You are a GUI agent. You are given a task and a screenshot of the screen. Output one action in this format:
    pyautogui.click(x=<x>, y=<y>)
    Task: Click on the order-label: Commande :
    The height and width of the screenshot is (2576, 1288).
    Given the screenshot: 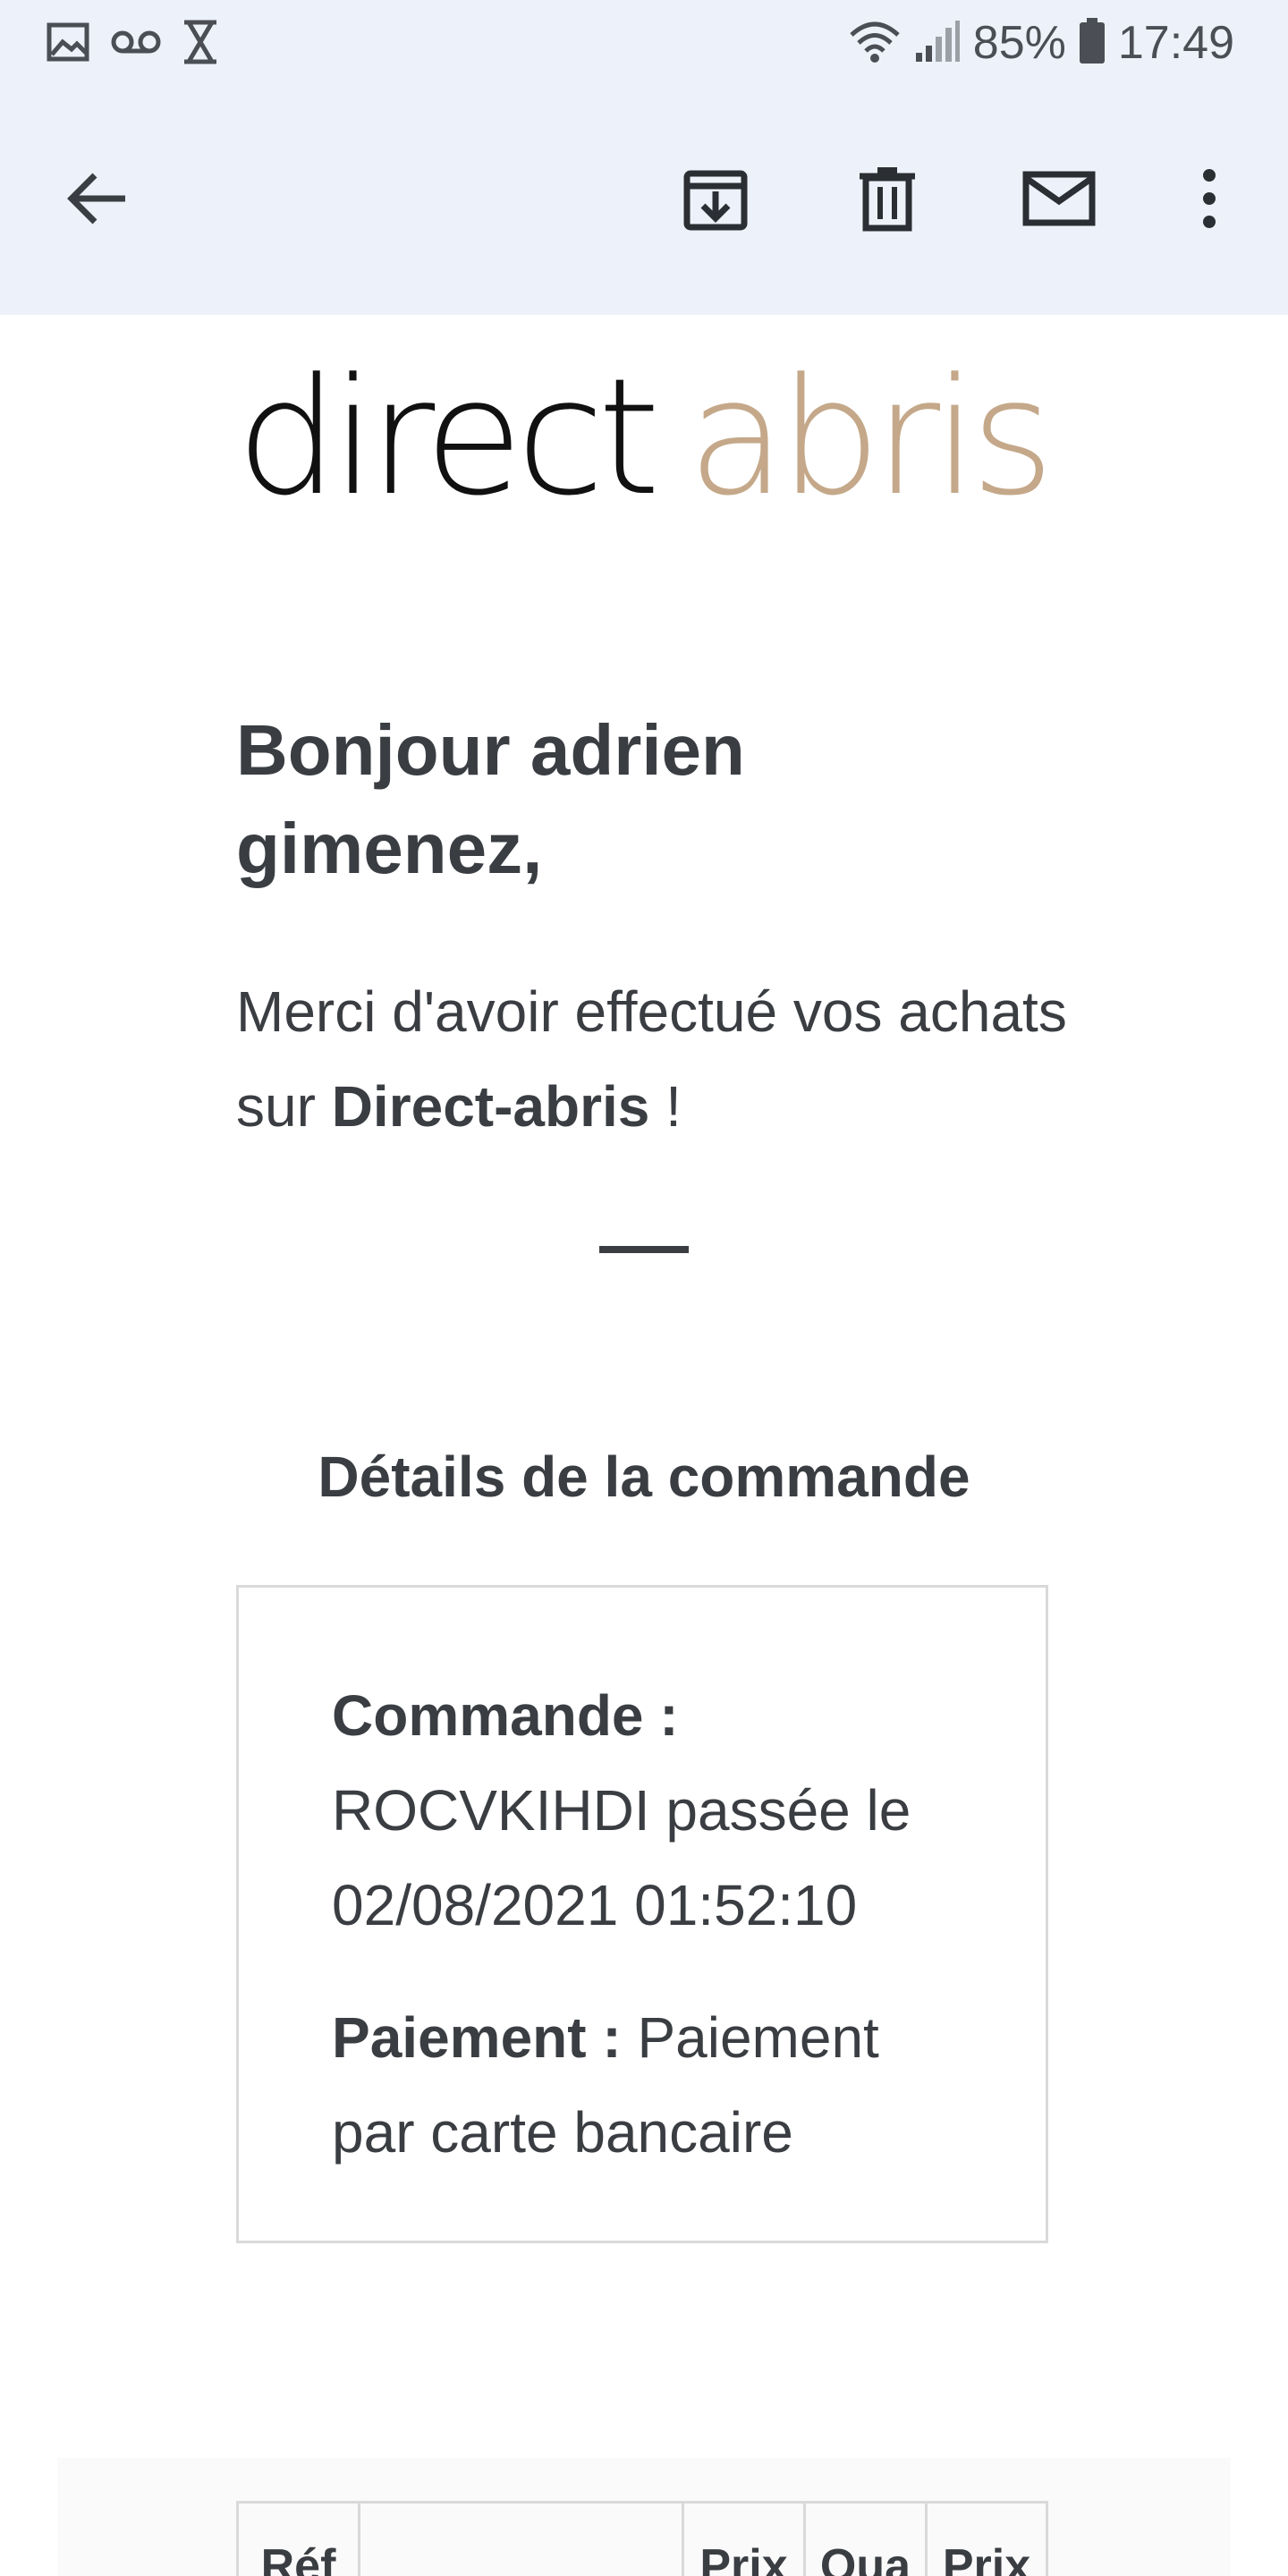 What is the action you would take?
    pyautogui.click(x=505, y=1715)
    